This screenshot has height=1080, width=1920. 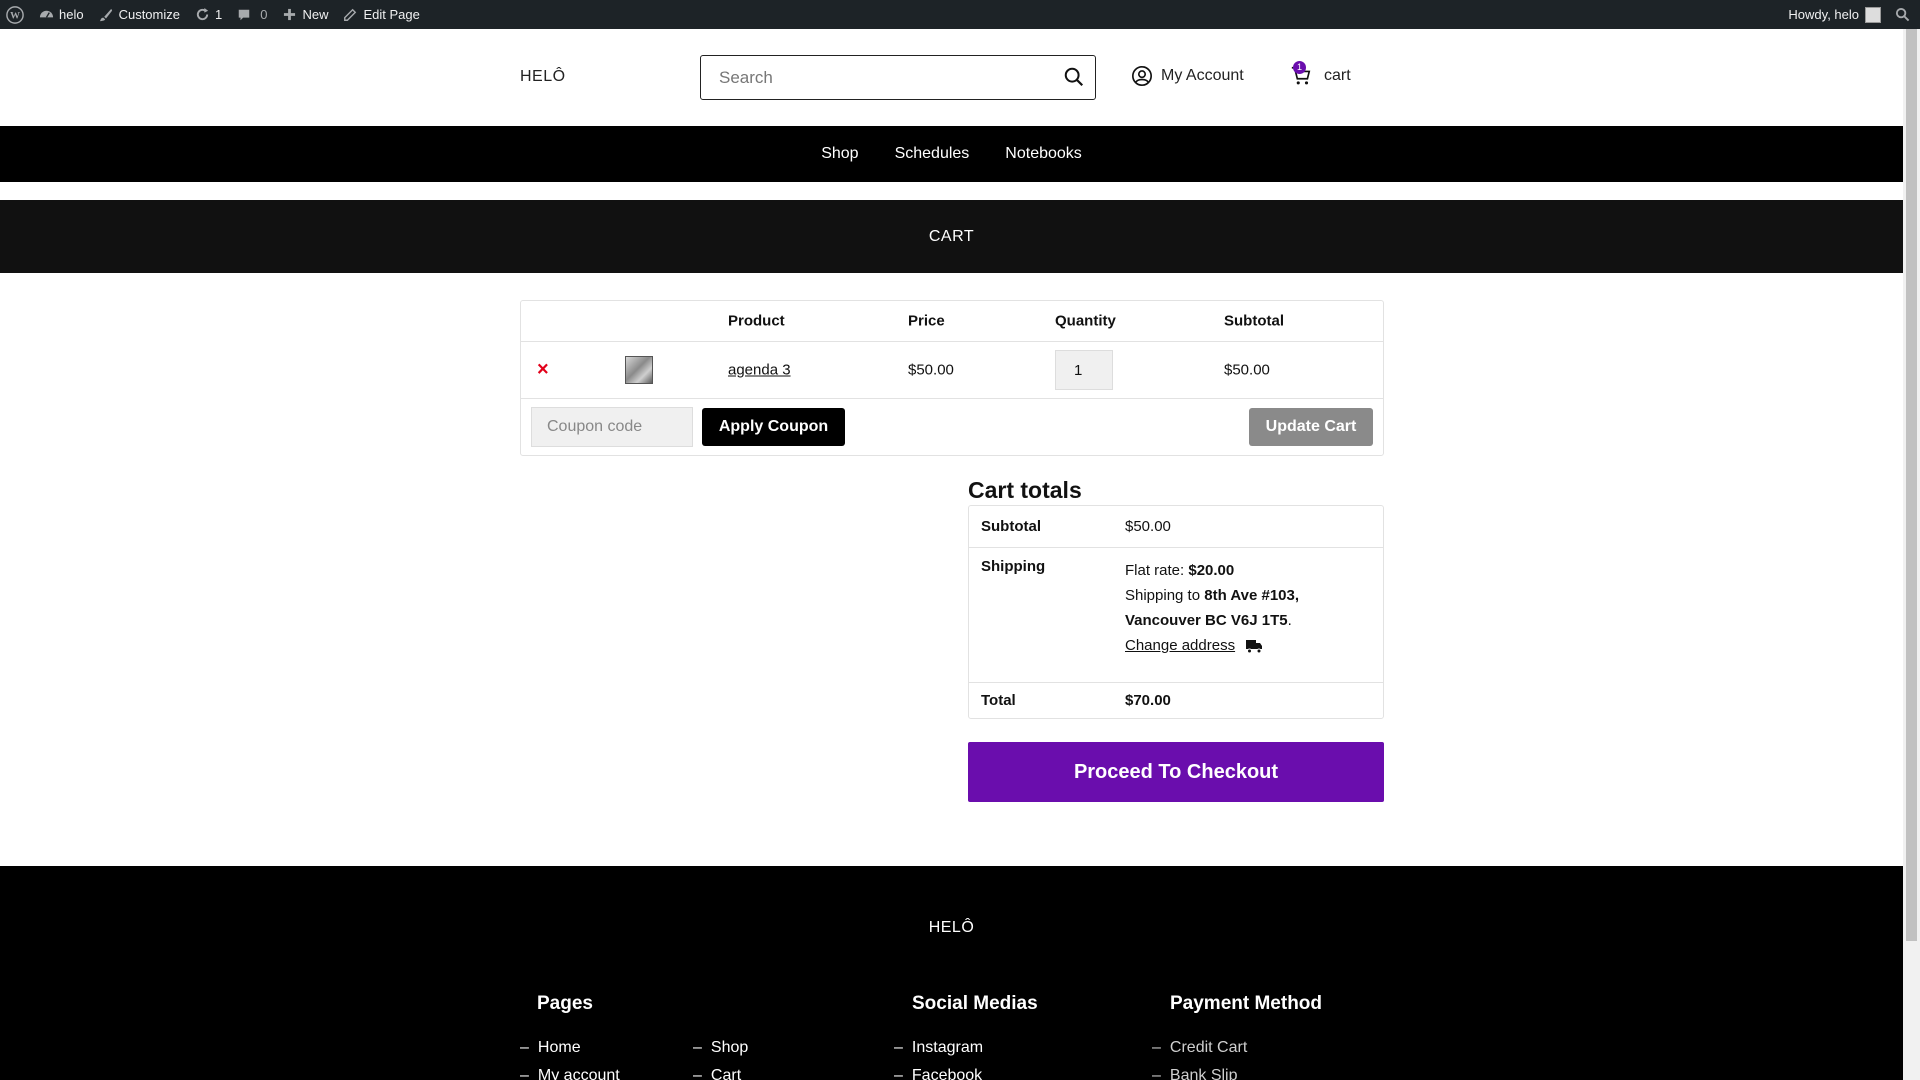 What do you see at coordinates (612, 427) in the screenshot?
I see `coupon-code-input` at bounding box center [612, 427].